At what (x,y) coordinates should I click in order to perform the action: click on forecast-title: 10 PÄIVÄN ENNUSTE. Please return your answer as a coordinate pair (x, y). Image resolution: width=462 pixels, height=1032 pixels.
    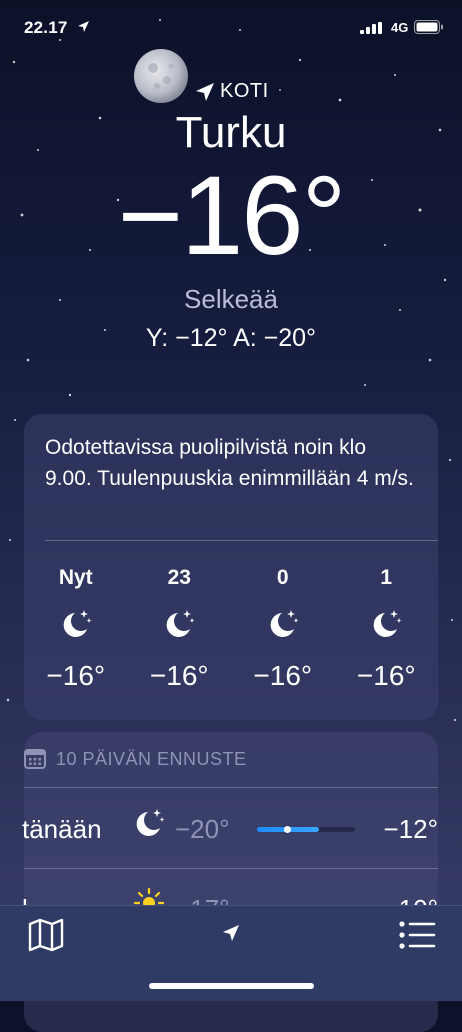
    Looking at the image, I should click on (151, 758).